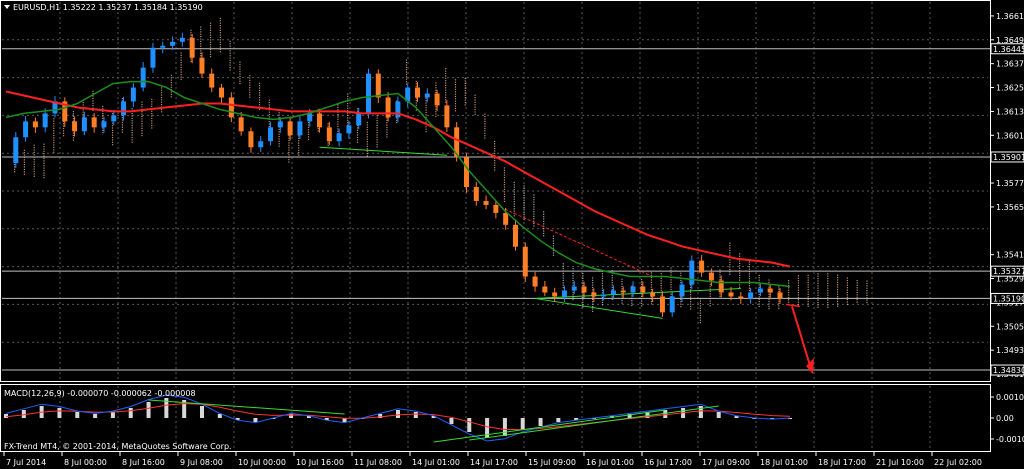 The height and width of the screenshot is (469, 1024). I want to click on macd-tick-label: 0.00105, so click(1010, 397).